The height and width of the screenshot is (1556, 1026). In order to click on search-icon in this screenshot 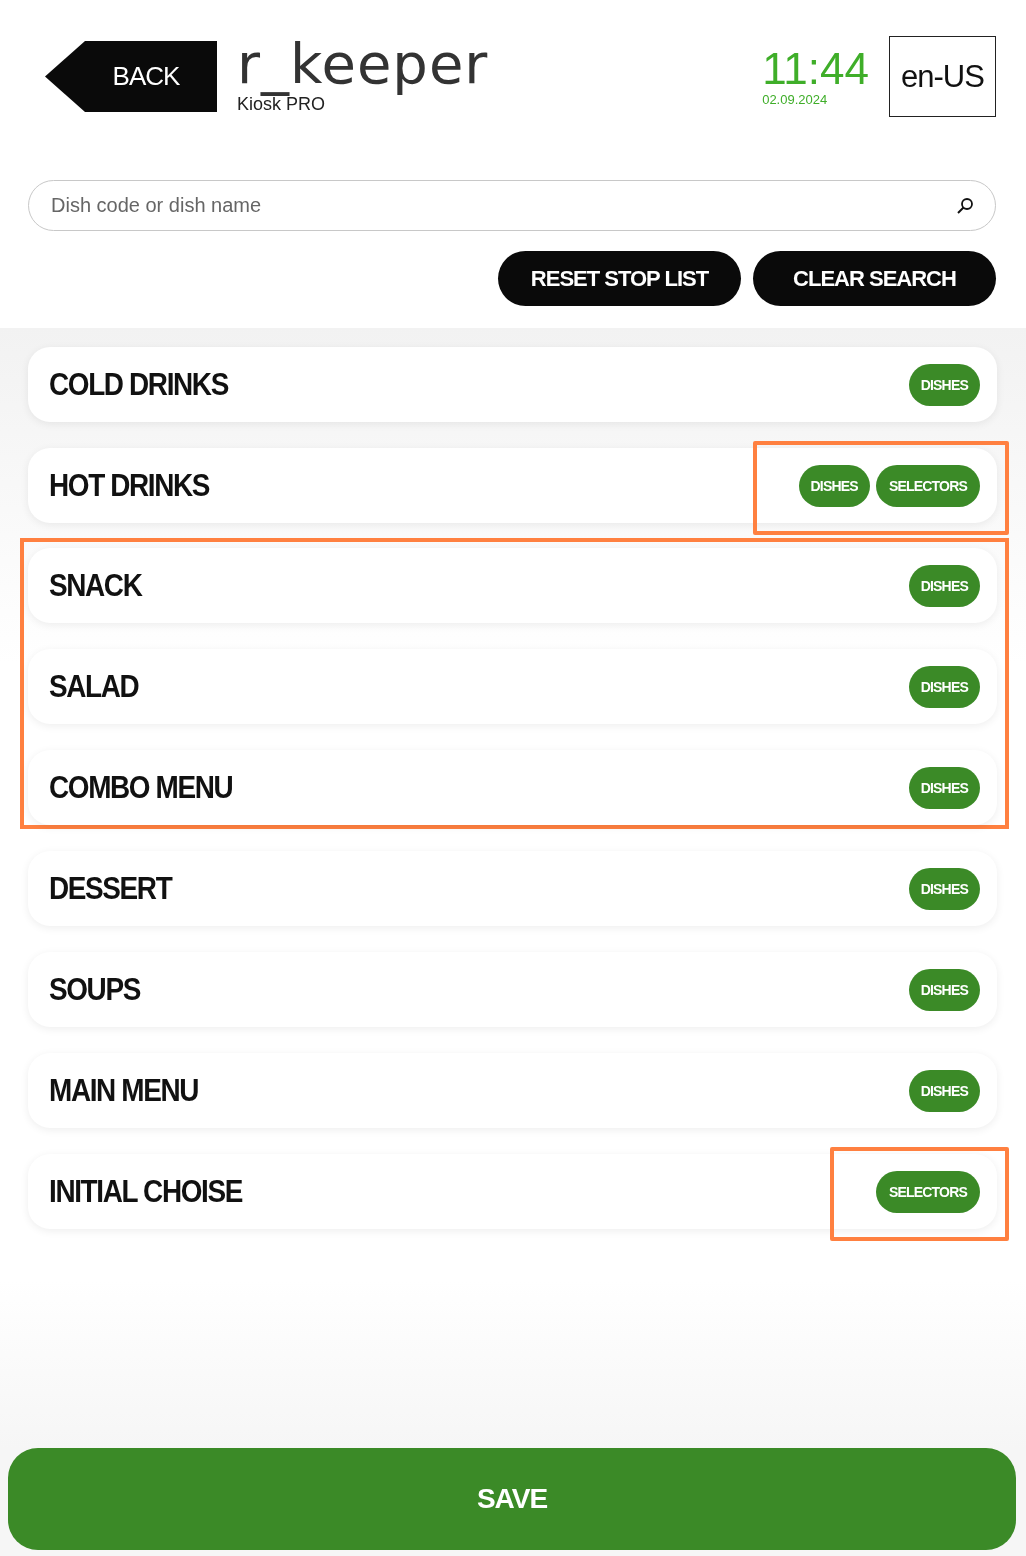, I will do `click(965, 206)`.